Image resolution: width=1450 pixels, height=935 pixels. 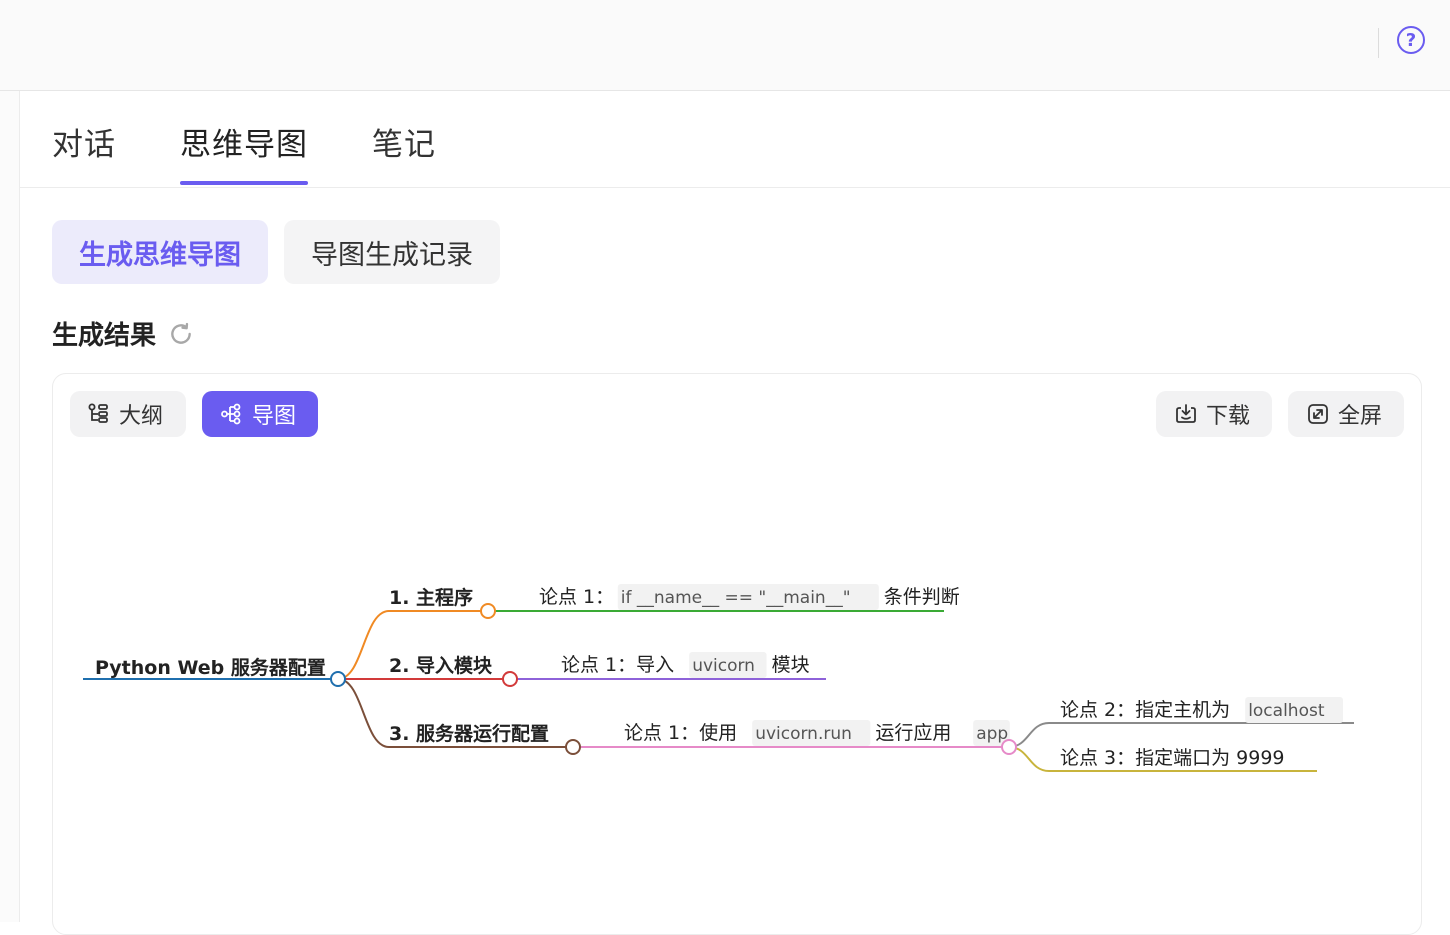 What do you see at coordinates (791, 665) in the screenshot?
I see `mindmap-leaf-2-text-2: 模块` at bounding box center [791, 665].